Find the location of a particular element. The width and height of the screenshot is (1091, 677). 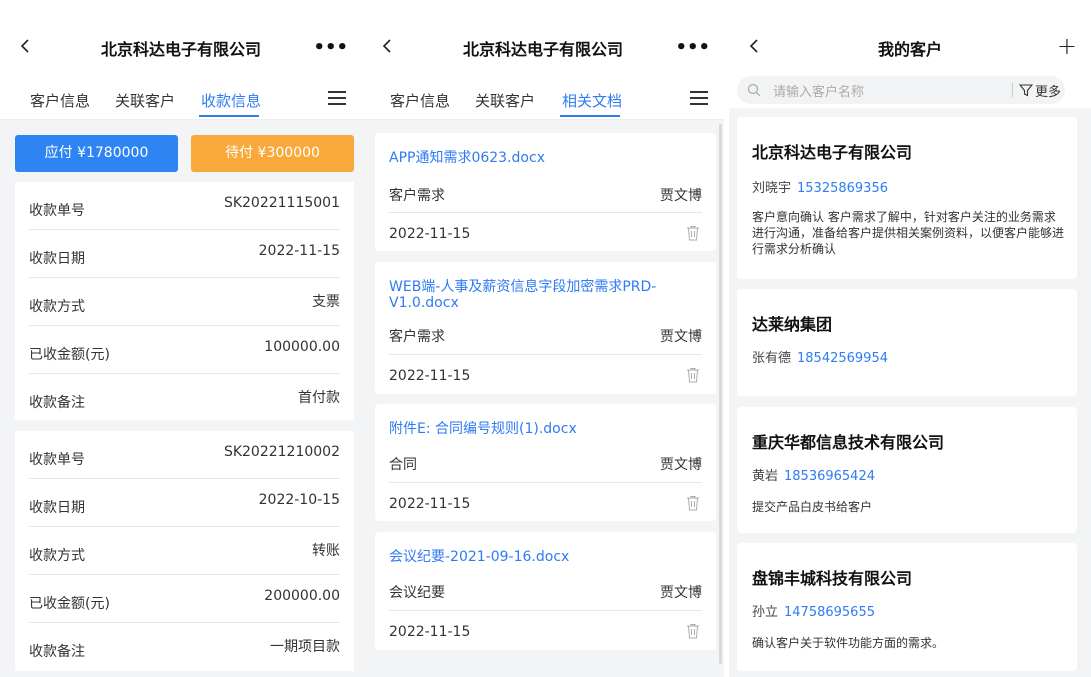

contact-name: 黄岩 is located at coordinates (765, 476).